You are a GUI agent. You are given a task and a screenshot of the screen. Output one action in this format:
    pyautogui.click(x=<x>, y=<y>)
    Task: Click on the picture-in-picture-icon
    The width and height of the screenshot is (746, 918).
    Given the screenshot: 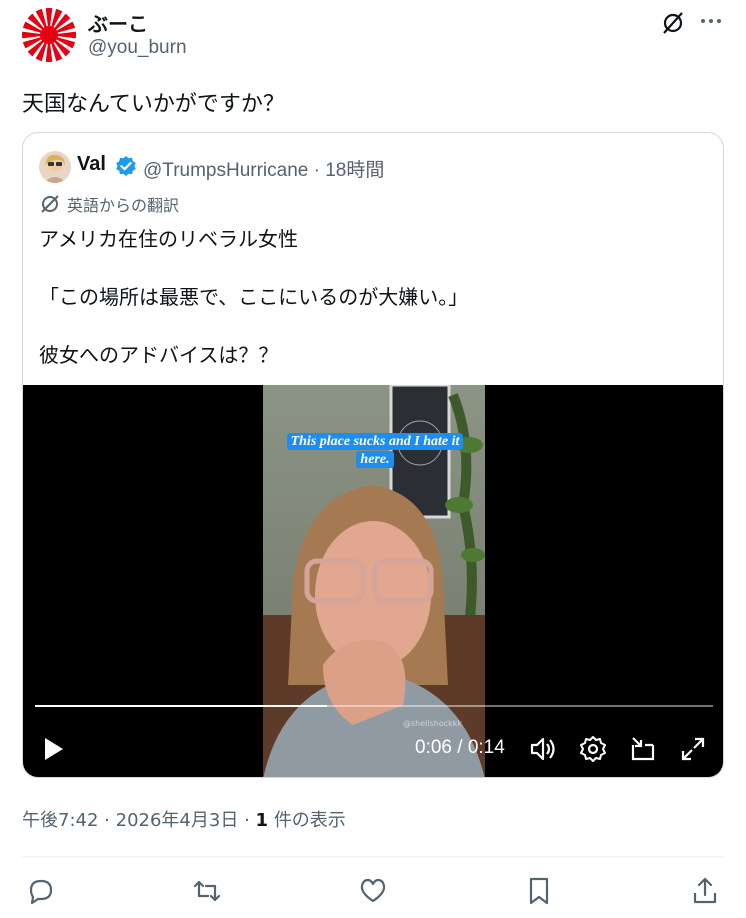 What is the action you would take?
    pyautogui.click(x=643, y=749)
    